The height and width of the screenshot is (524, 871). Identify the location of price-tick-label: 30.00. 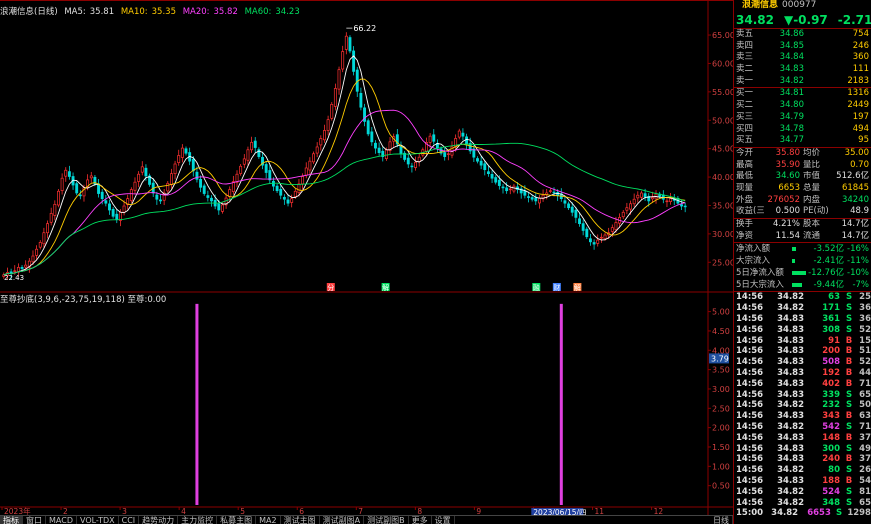
(722, 234).